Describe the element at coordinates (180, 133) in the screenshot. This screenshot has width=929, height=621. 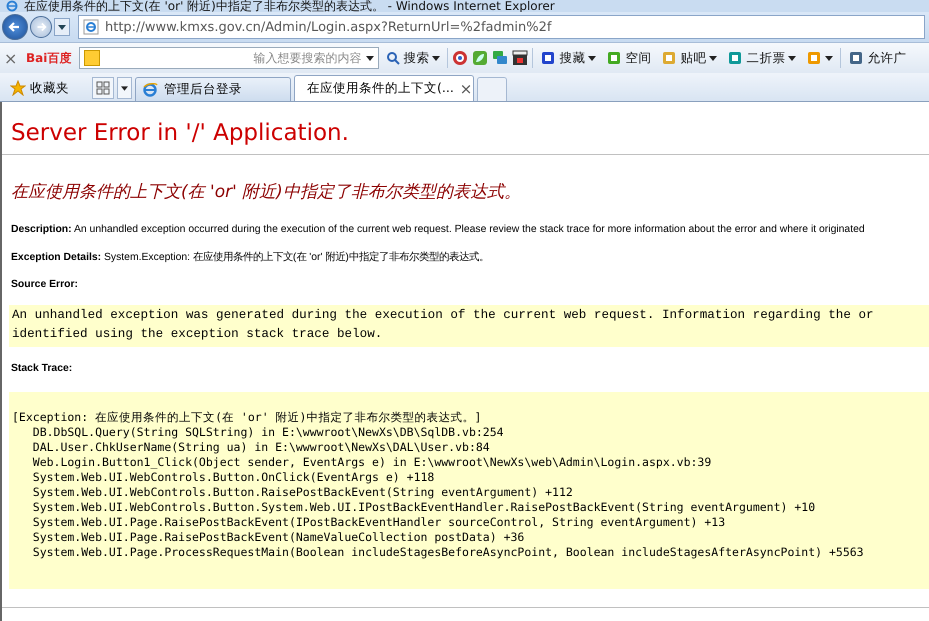
I see `error-heading: Server Error in '/' Application.` at that location.